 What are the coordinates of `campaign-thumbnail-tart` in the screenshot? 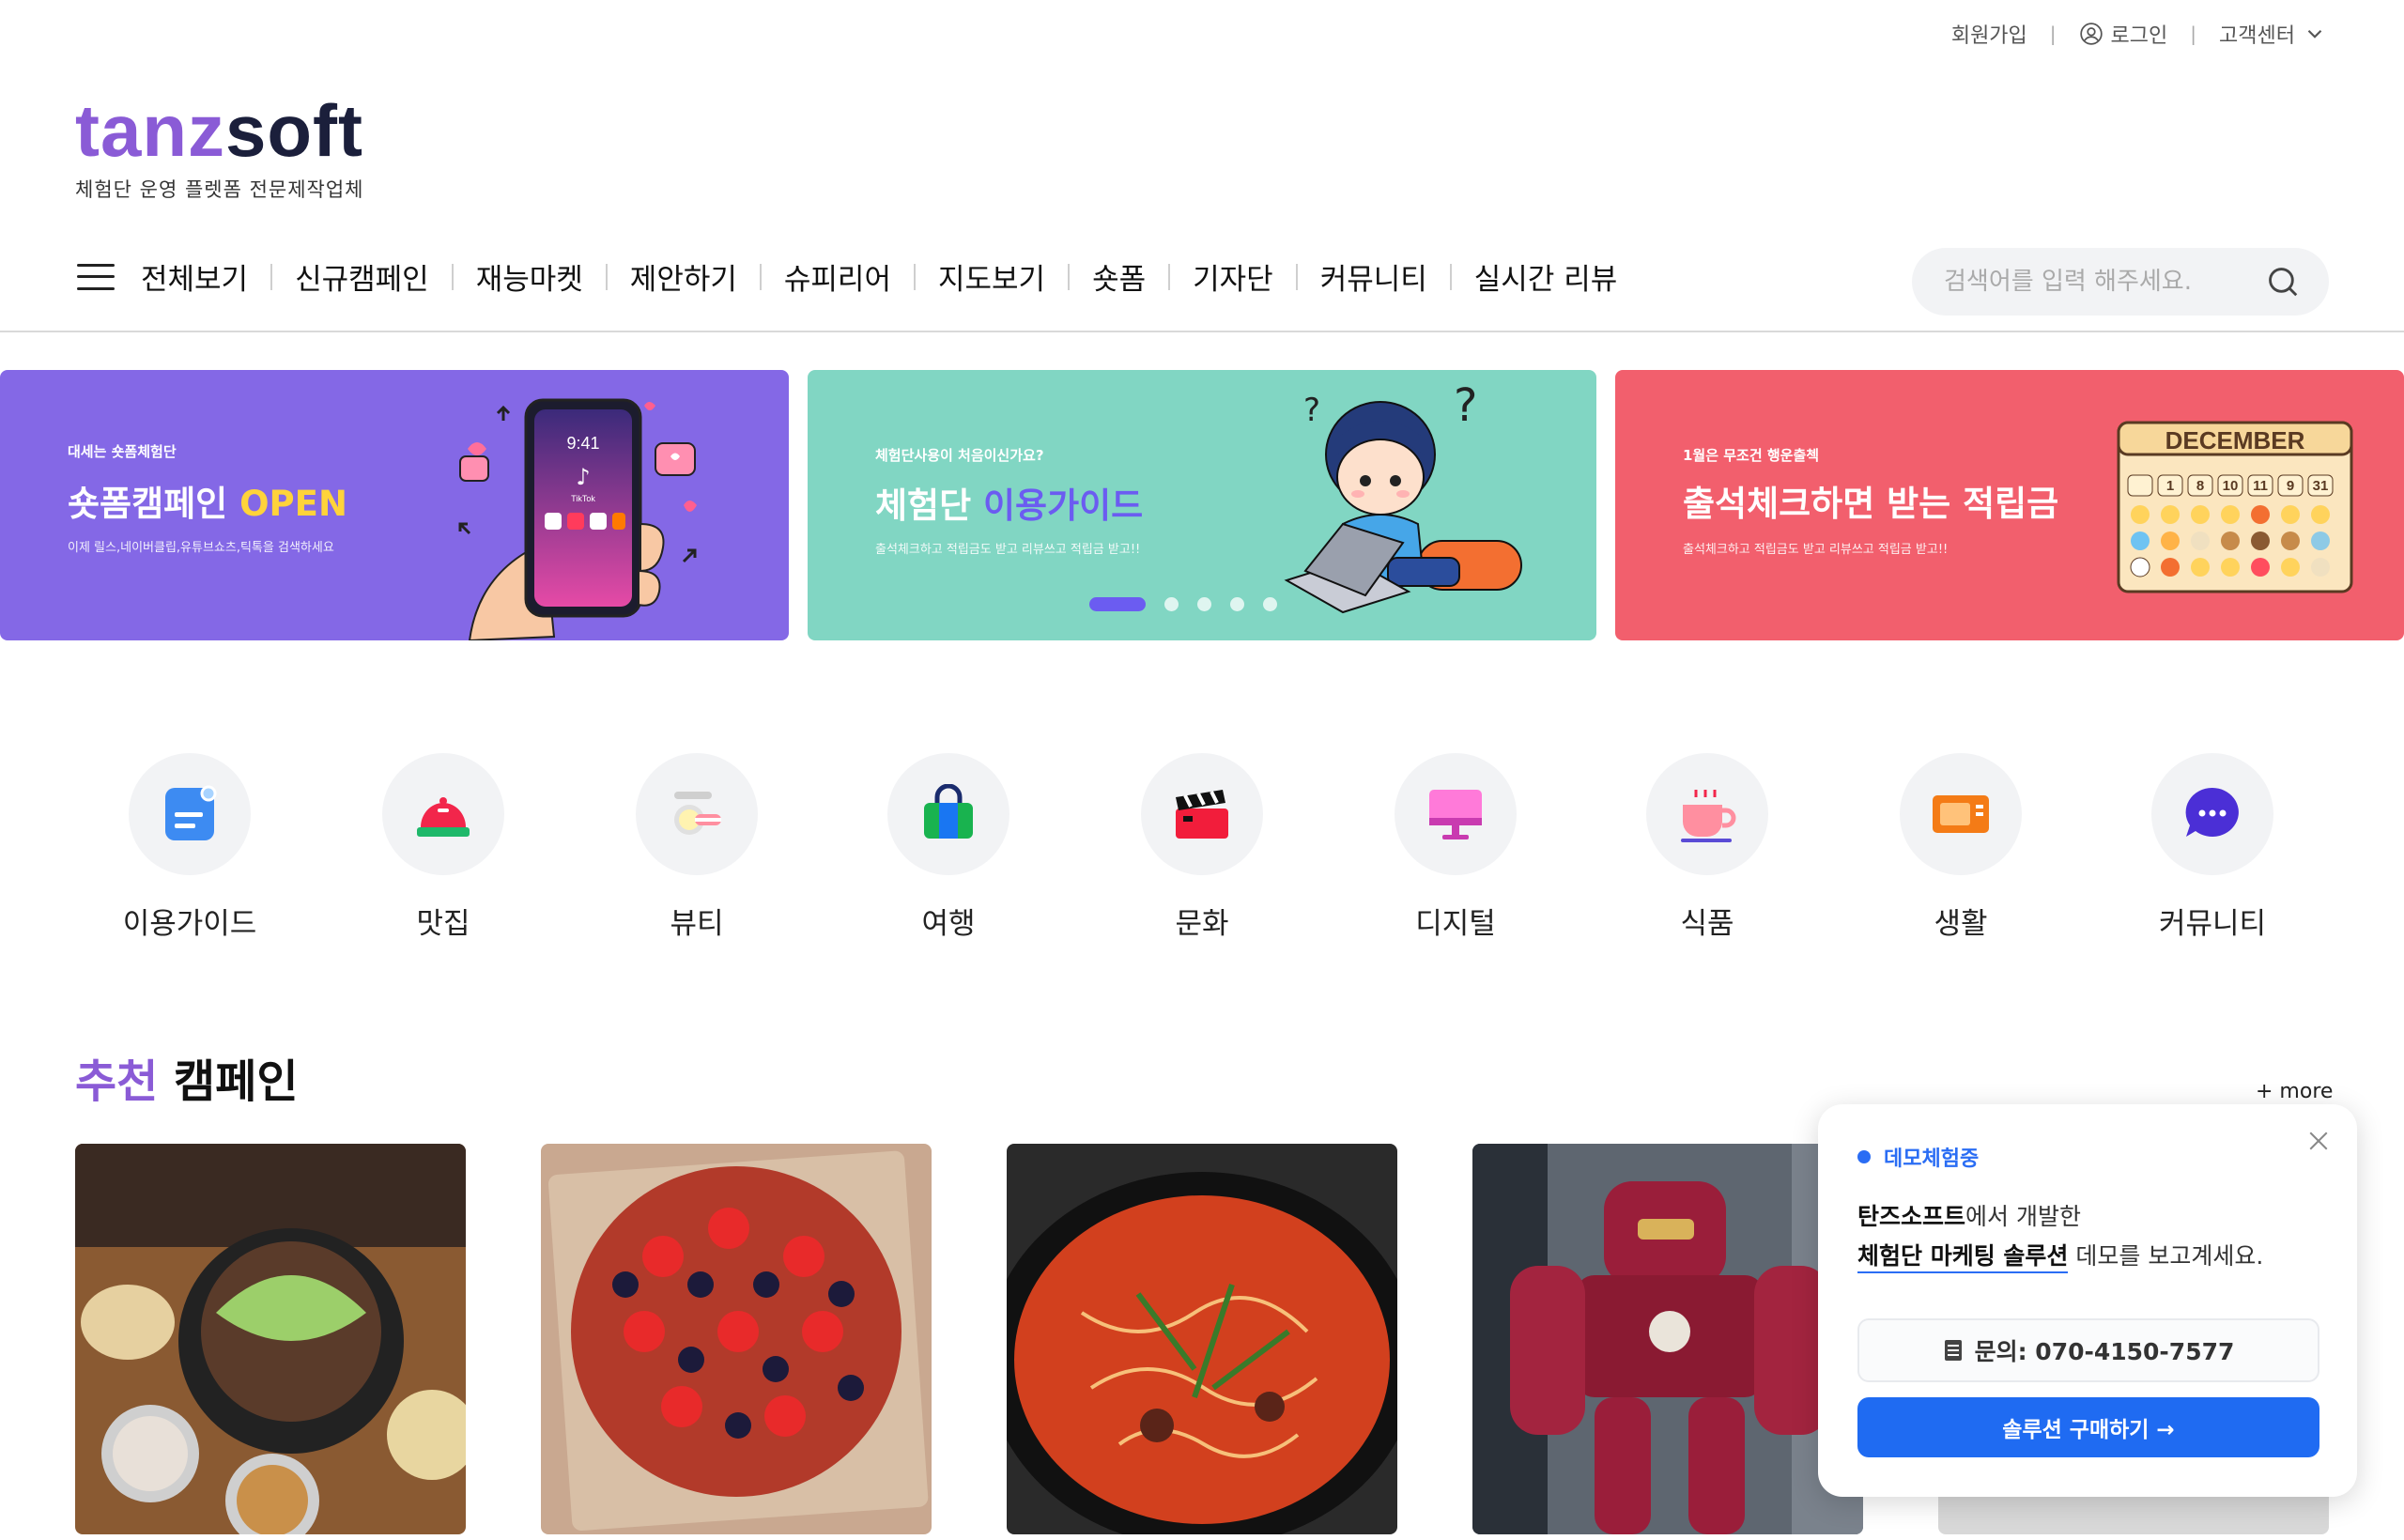 It's located at (736, 1339).